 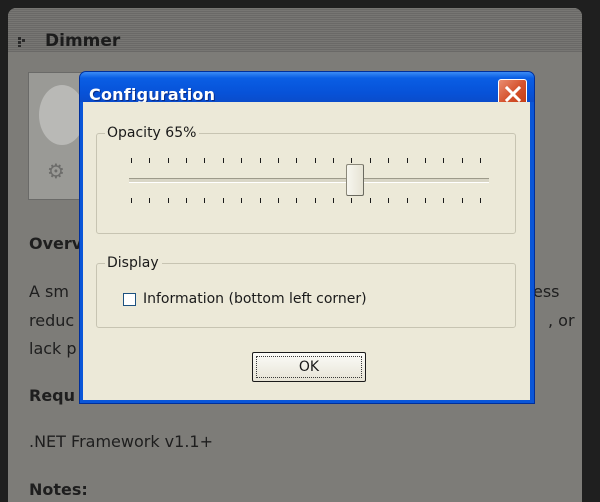 I want to click on overview-text-fragment: ess, so click(x=546, y=291).